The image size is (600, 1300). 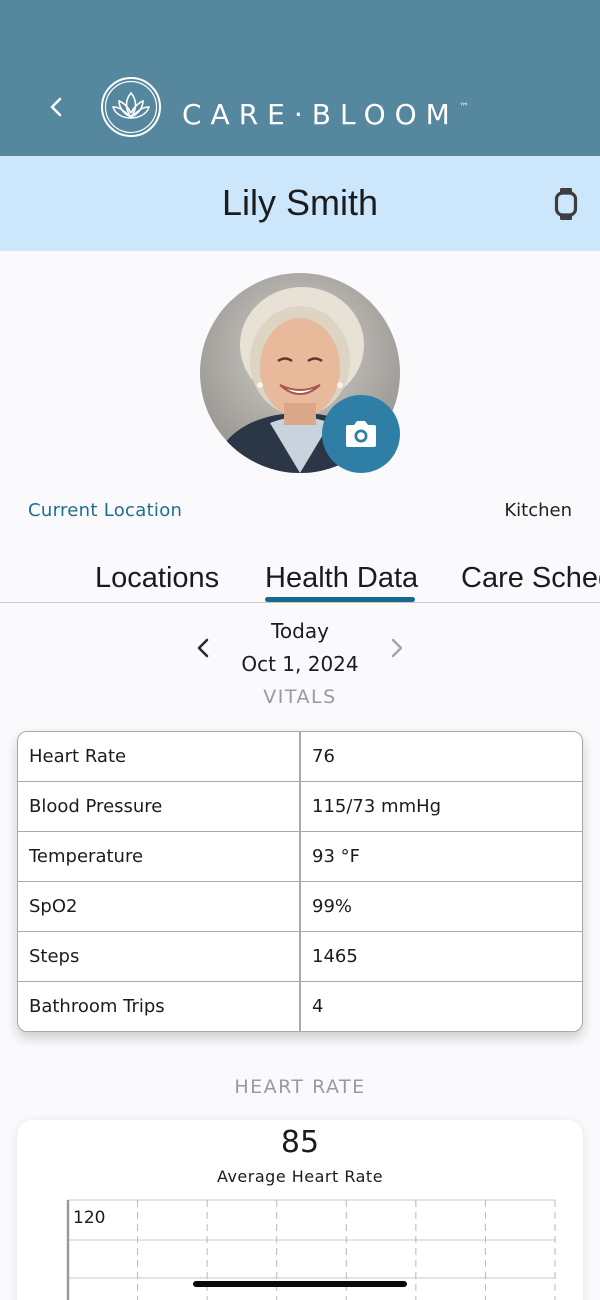 What do you see at coordinates (300, 697) in the screenshot?
I see `vitals-title: VITALS` at bounding box center [300, 697].